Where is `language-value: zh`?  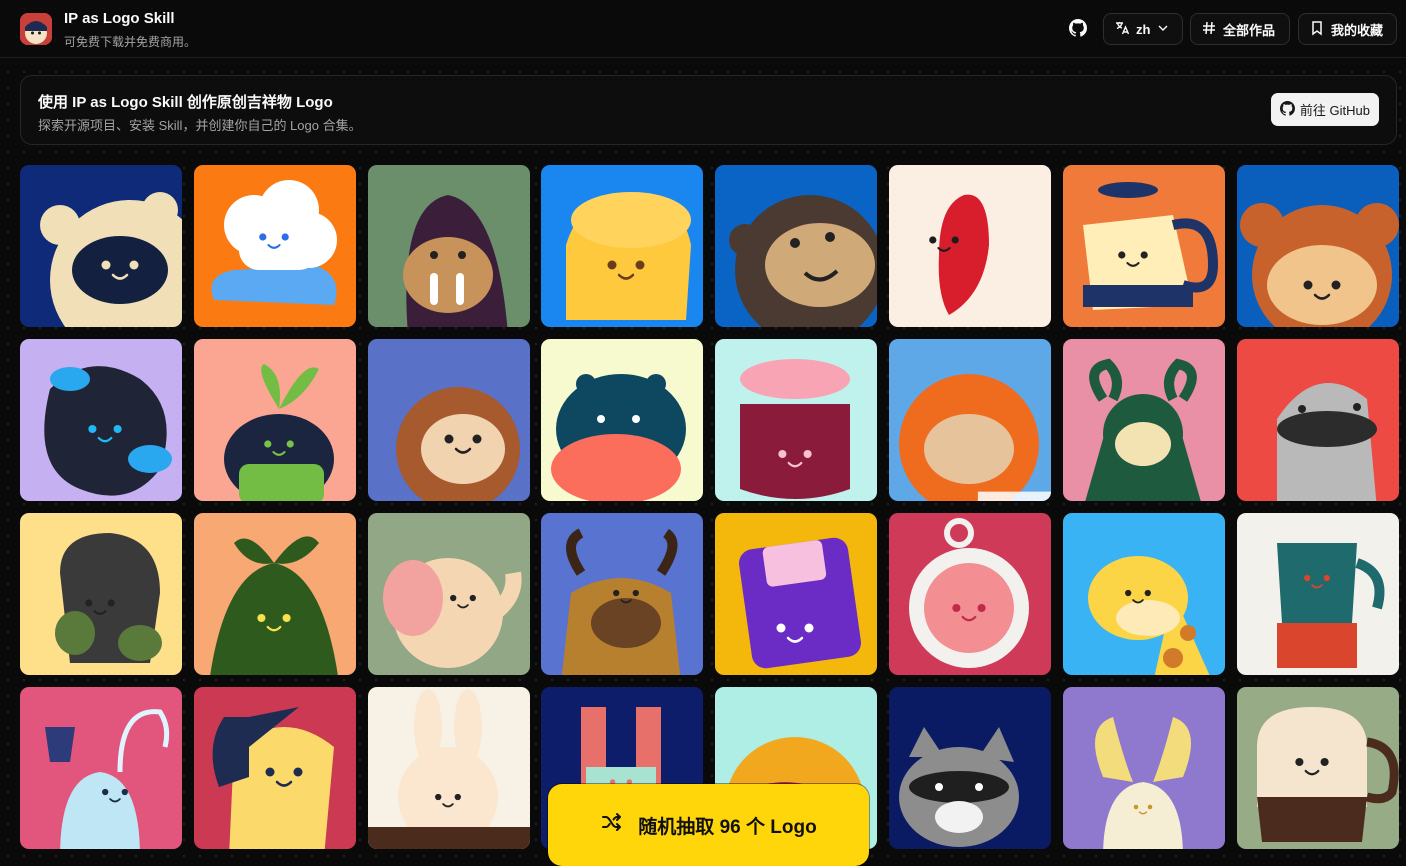 language-value: zh is located at coordinates (1143, 29).